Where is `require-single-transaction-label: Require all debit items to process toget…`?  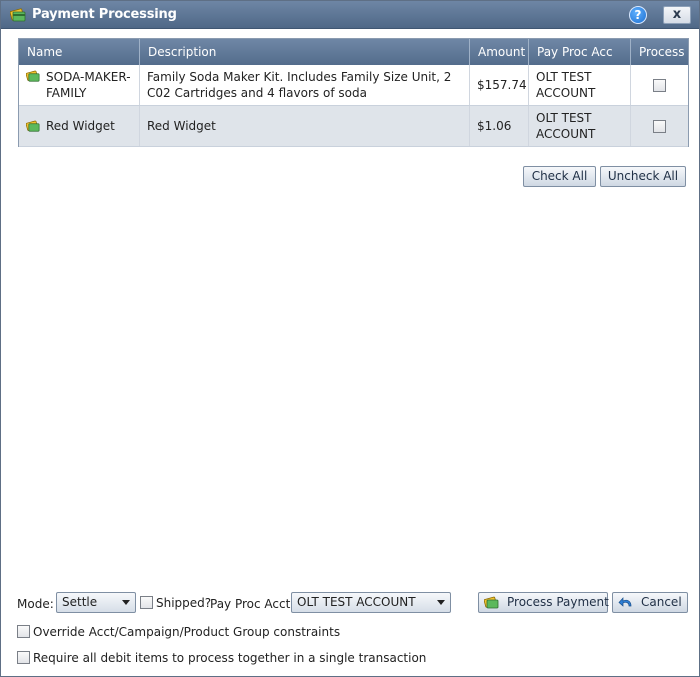
require-single-transaction-label: Require all debit items to process toget… is located at coordinates (230, 658).